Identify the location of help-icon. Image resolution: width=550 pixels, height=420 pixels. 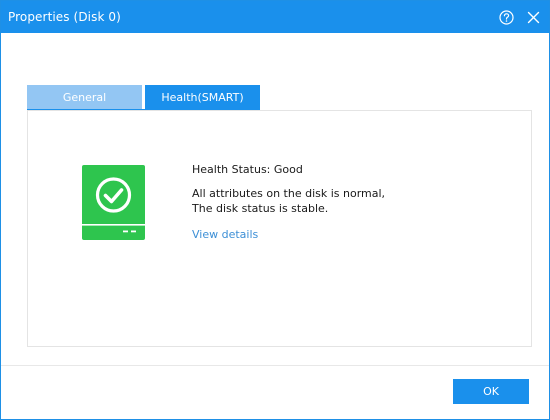
(506, 17).